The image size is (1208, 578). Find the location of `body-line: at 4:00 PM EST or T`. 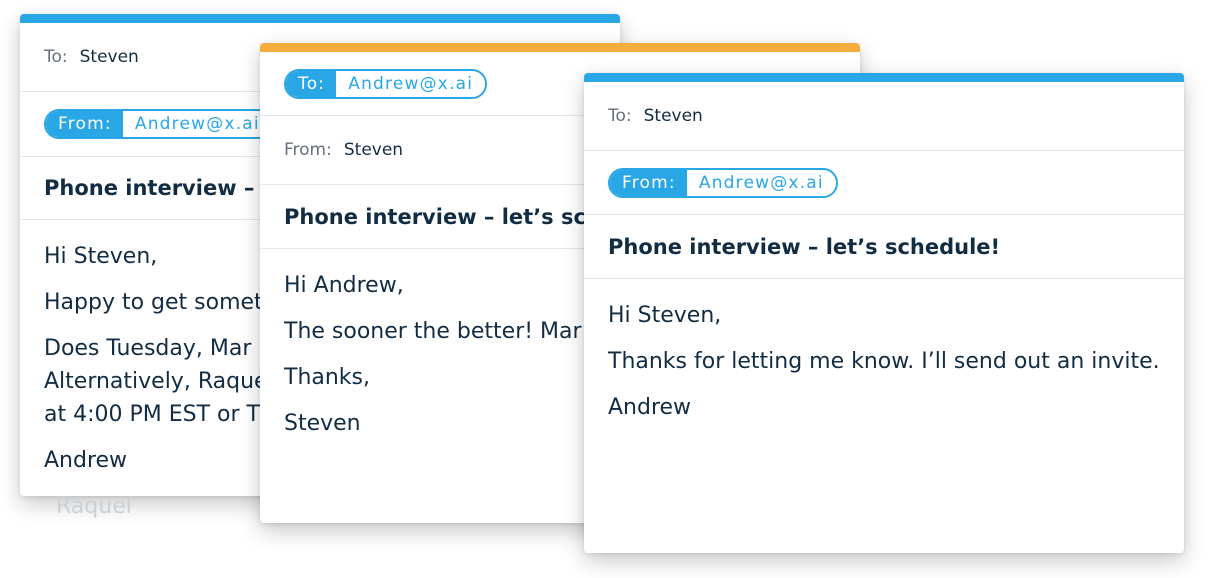

body-line: at 4:00 PM EST or T is located at coordinates (152, 414).